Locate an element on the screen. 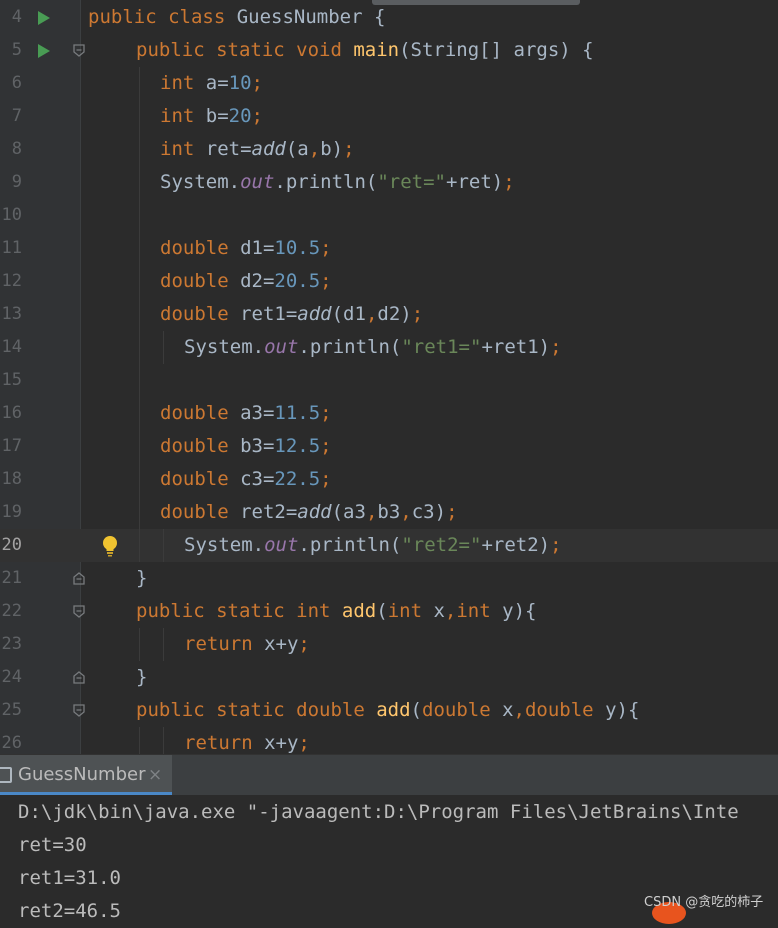 The width and height of the screenshot is (778, 928). code-text: double d2=20.5; is located at coordinates (246, 281).